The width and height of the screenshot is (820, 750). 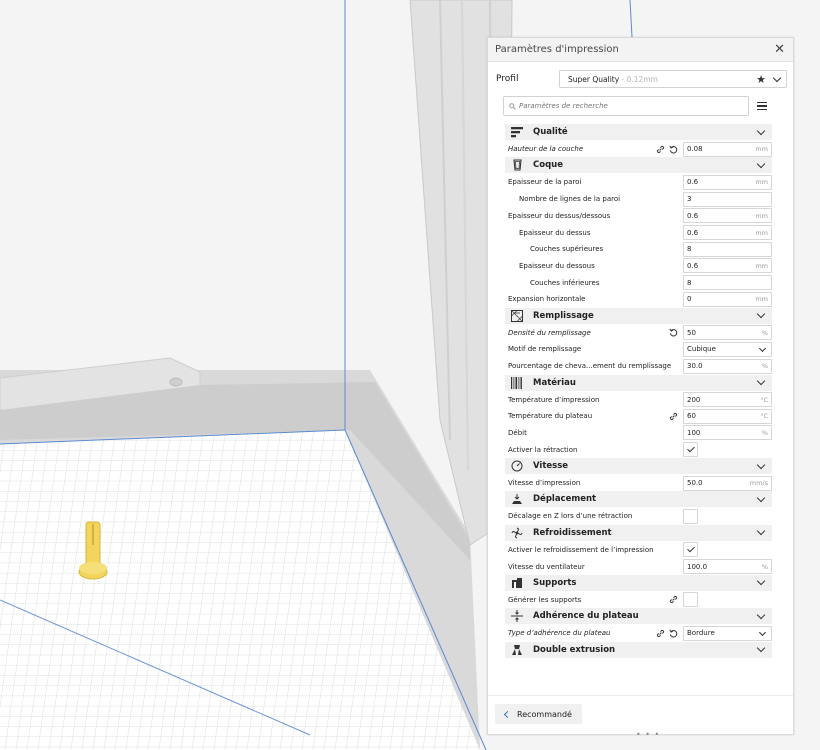 I want to click on setting-row: Vitesse du ventilateur 100.0%, so click(x=638, y=566).